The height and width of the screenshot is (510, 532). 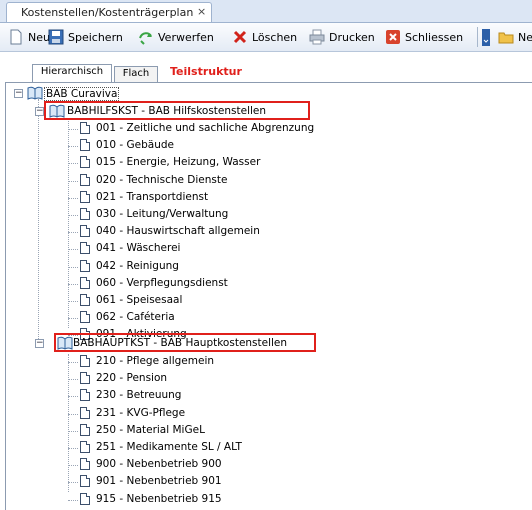 What do you see at coordinates (240, 37) in the screenshot?
I see `delete-x-icon` at bounding box center [240, 37].